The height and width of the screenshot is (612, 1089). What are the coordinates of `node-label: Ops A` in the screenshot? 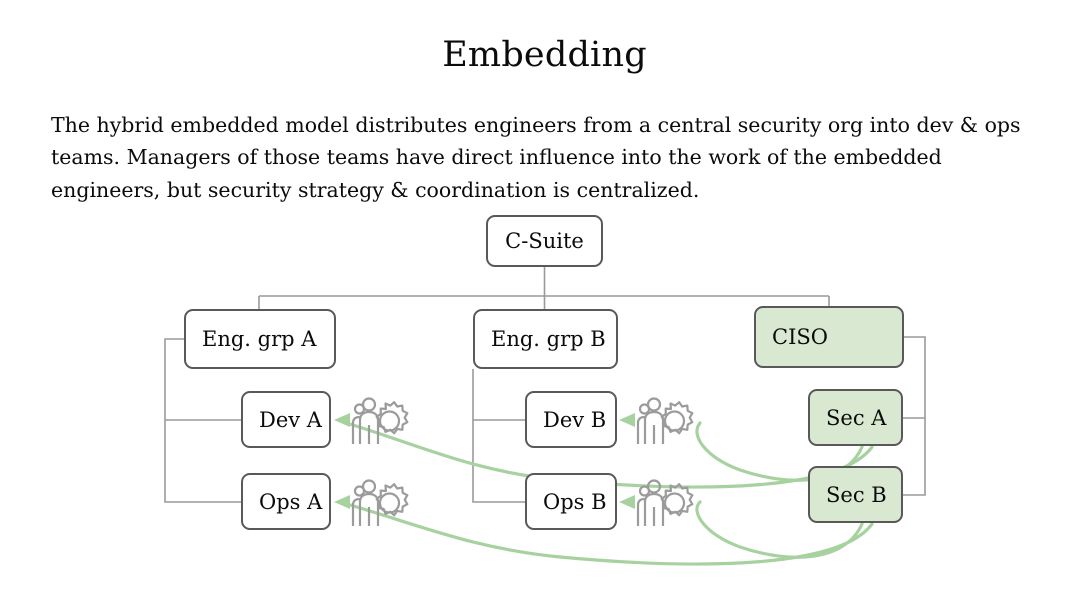 It's located at (291, 501).